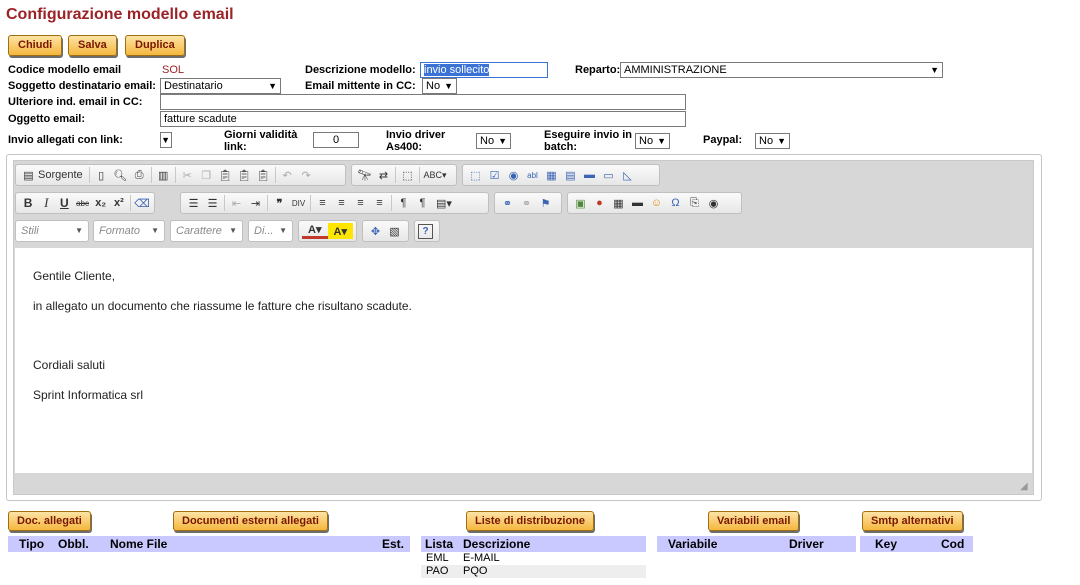 Image resolution: width=1080 pixels, height=585 pixels. What do you see at coordinates (322, 203) in the screenshot?
I see `align-left-icon: ≡` at bounding box center [322, 203].